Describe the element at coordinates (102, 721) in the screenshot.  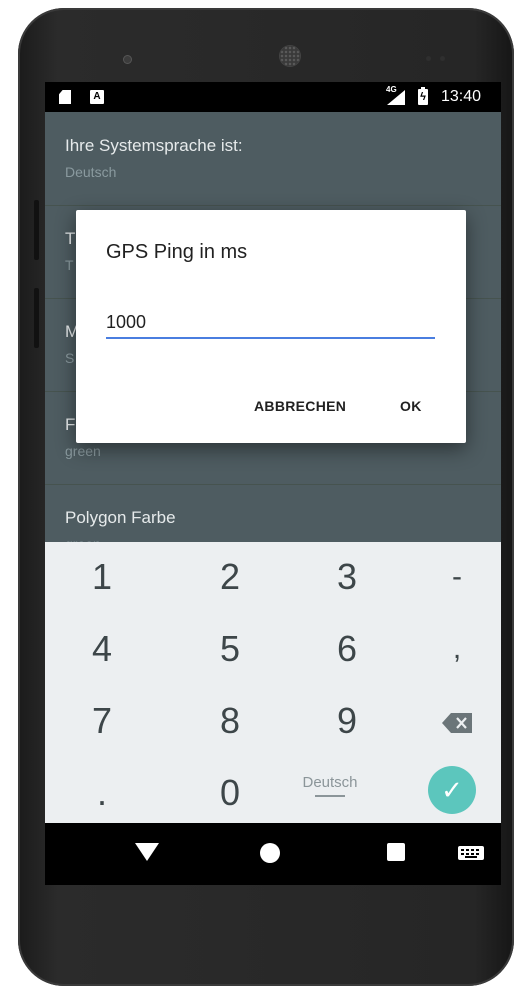
I see `key-7: 7` at that location.